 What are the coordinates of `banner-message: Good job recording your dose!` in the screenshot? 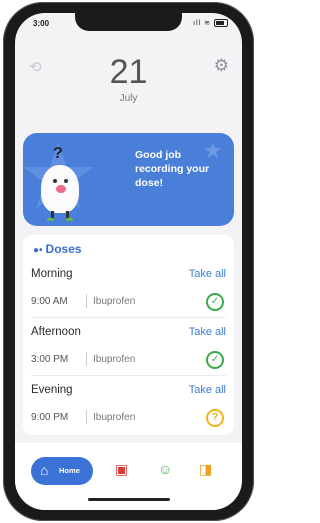 It's located at (172, 169).